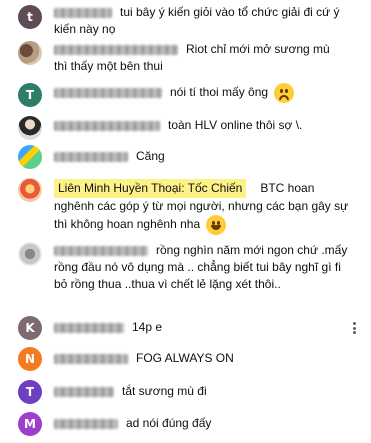  Describe the element at coordinates (216, 225) in the screenshot. I see `grinning-face-icon` at that location.